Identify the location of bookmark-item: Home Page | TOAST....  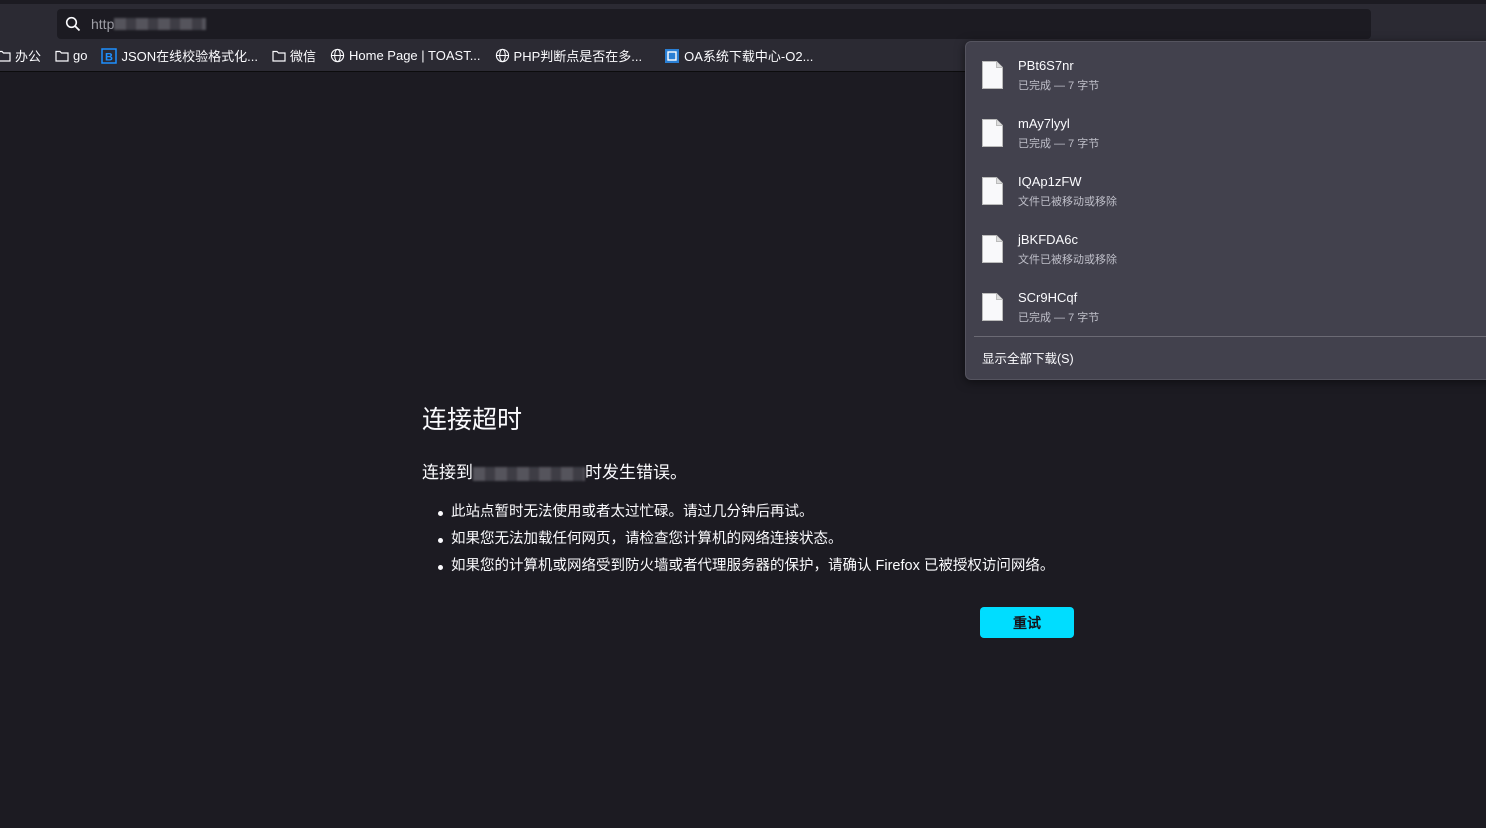
(405, 55).